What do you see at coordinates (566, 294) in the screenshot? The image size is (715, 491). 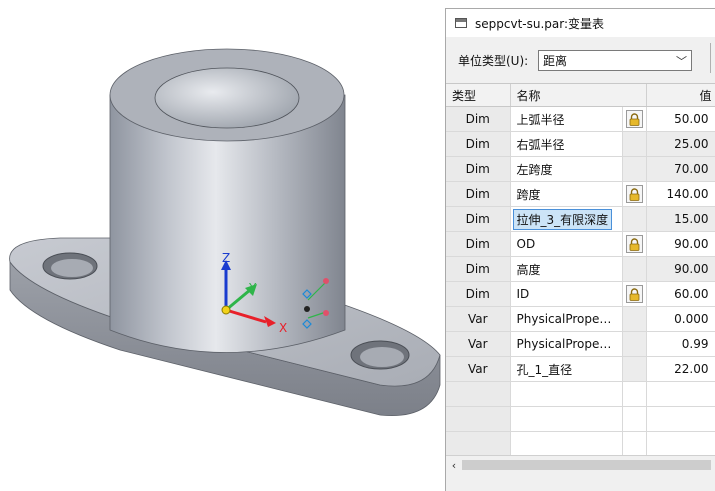 I see `cell-name: ID` at bounding box center [566, 294].